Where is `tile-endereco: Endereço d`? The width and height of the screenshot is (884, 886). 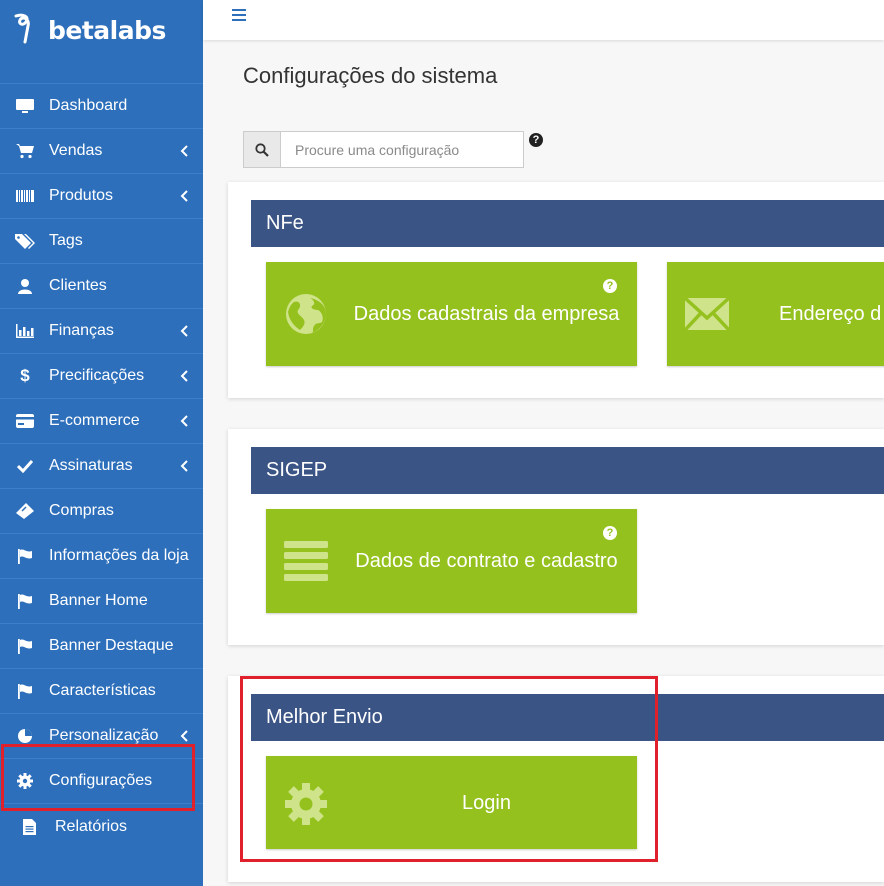
tile-endereco: Endereço d is located at coordinates (775, 314).